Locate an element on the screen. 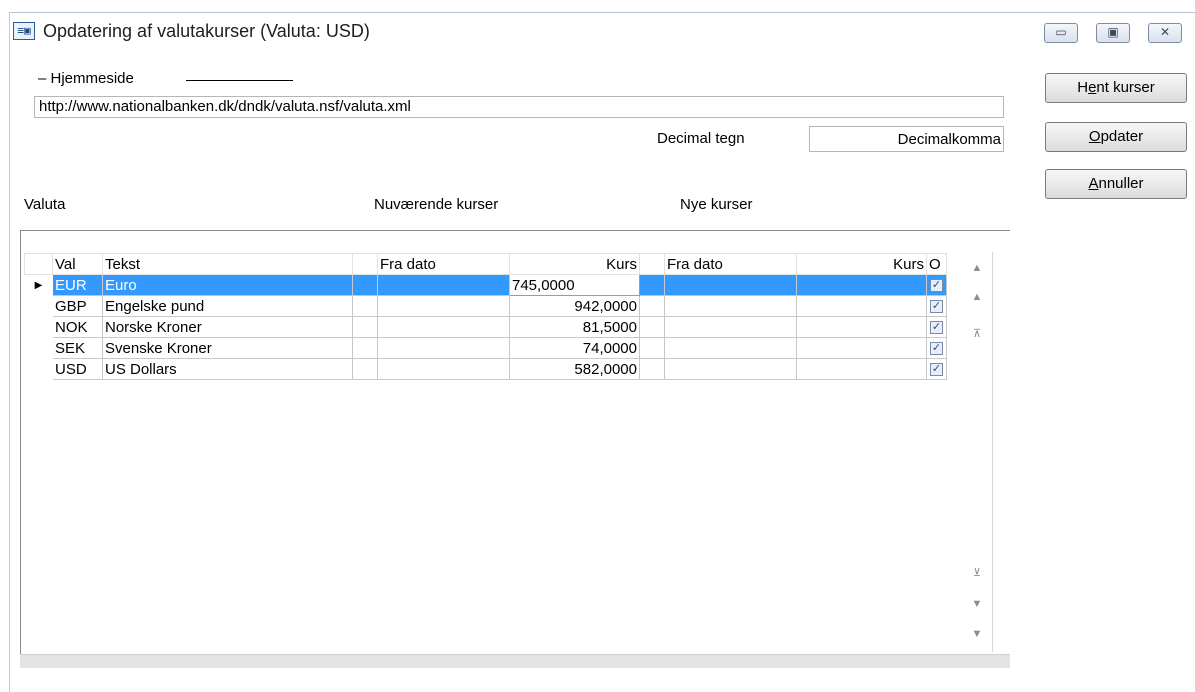 Image resolution: width=1195 pixels, height=692 pixels. cancel-label-post: nnuller is located at coordinates (1121, 183).